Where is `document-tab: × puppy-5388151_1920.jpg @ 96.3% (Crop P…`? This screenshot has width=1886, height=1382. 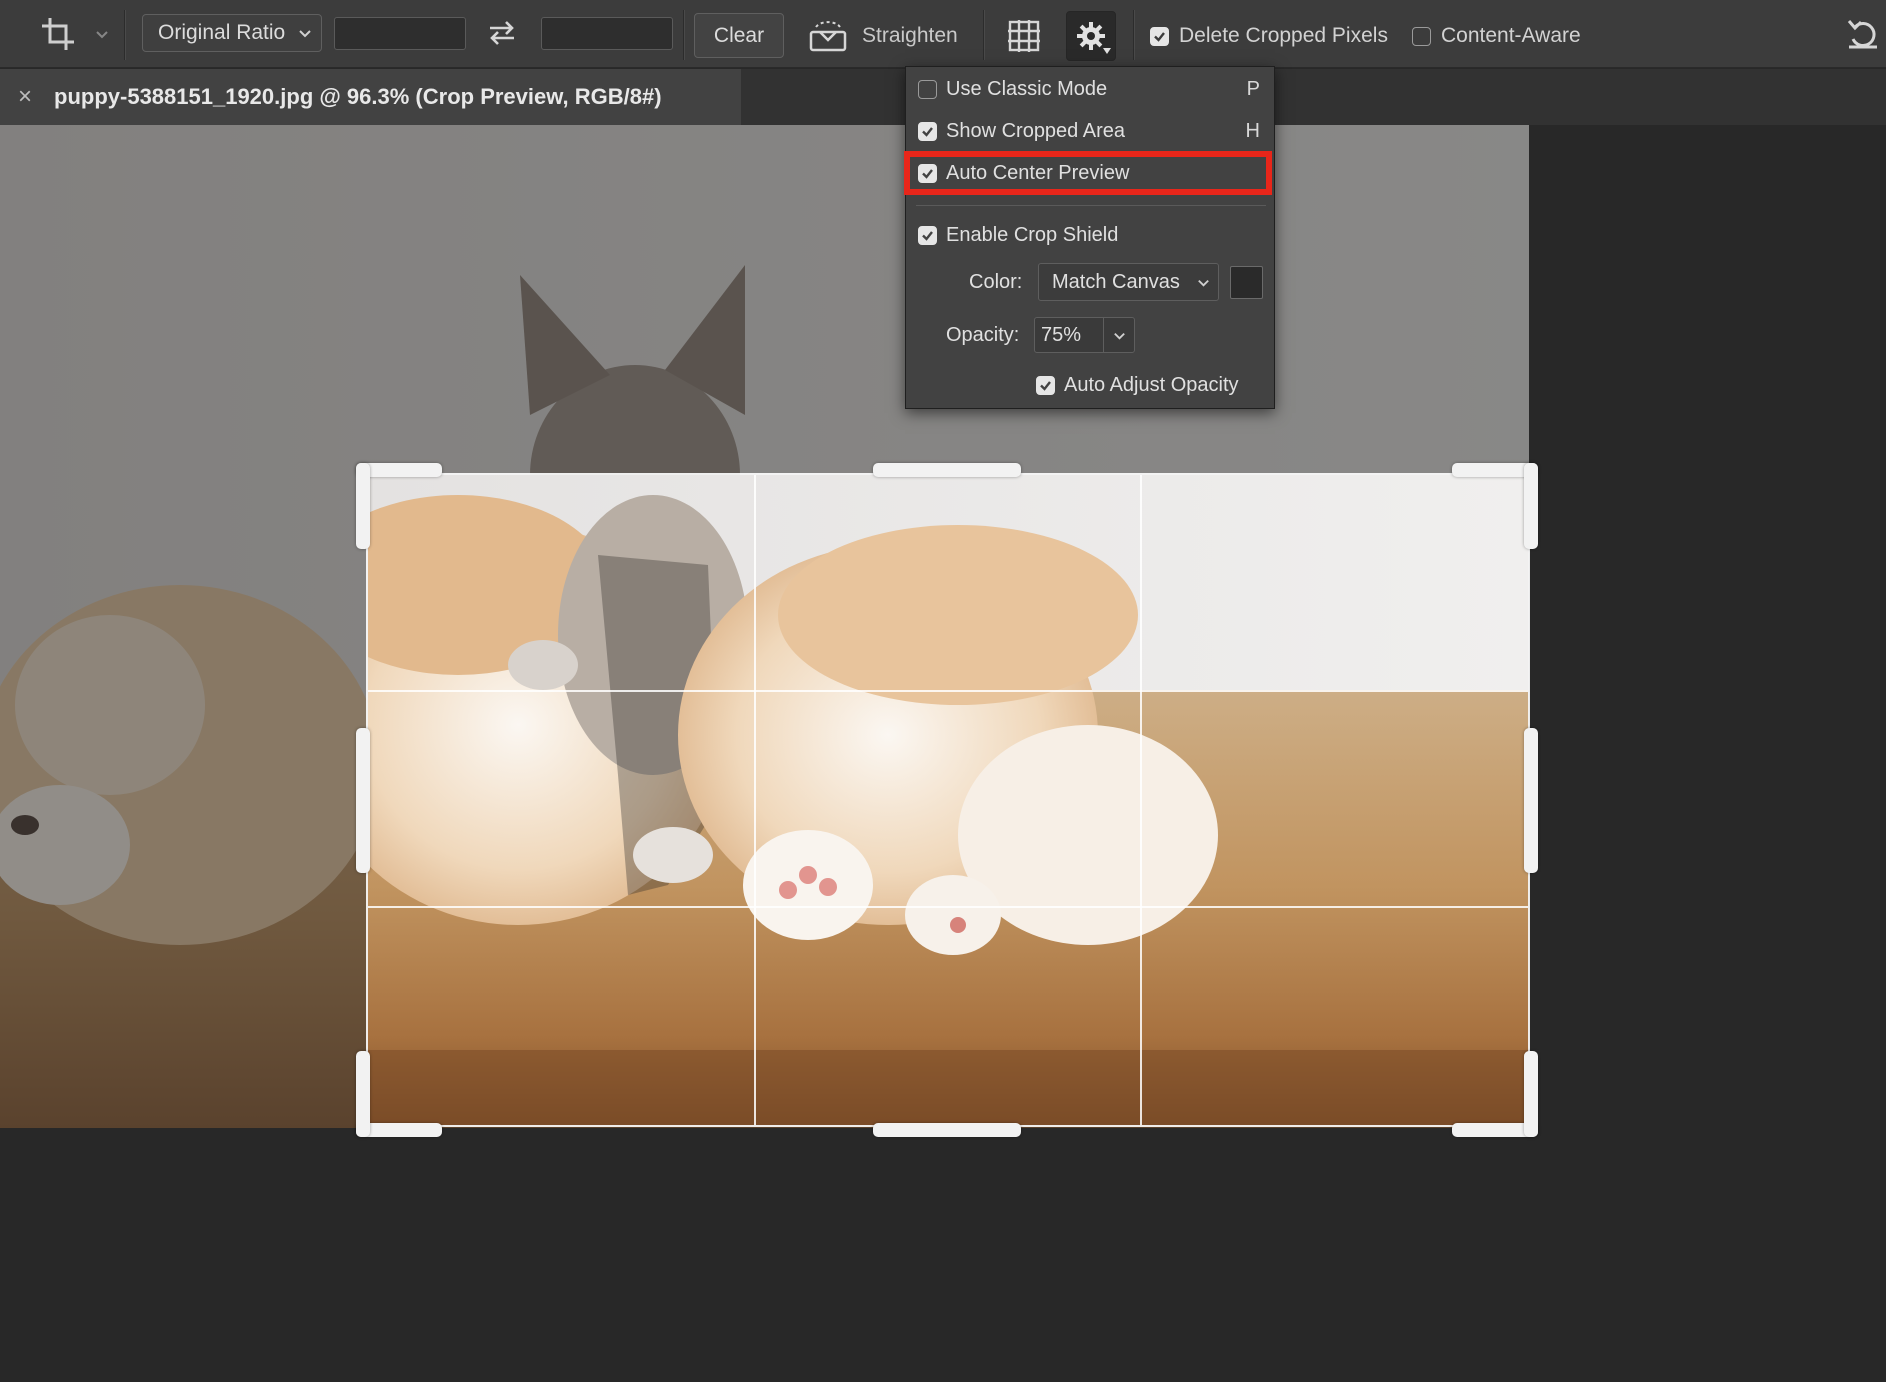
document-tab: × puppy-5388151_1920.jpg @ 96.3% (Crop P… is located at coordinates (370, 97).